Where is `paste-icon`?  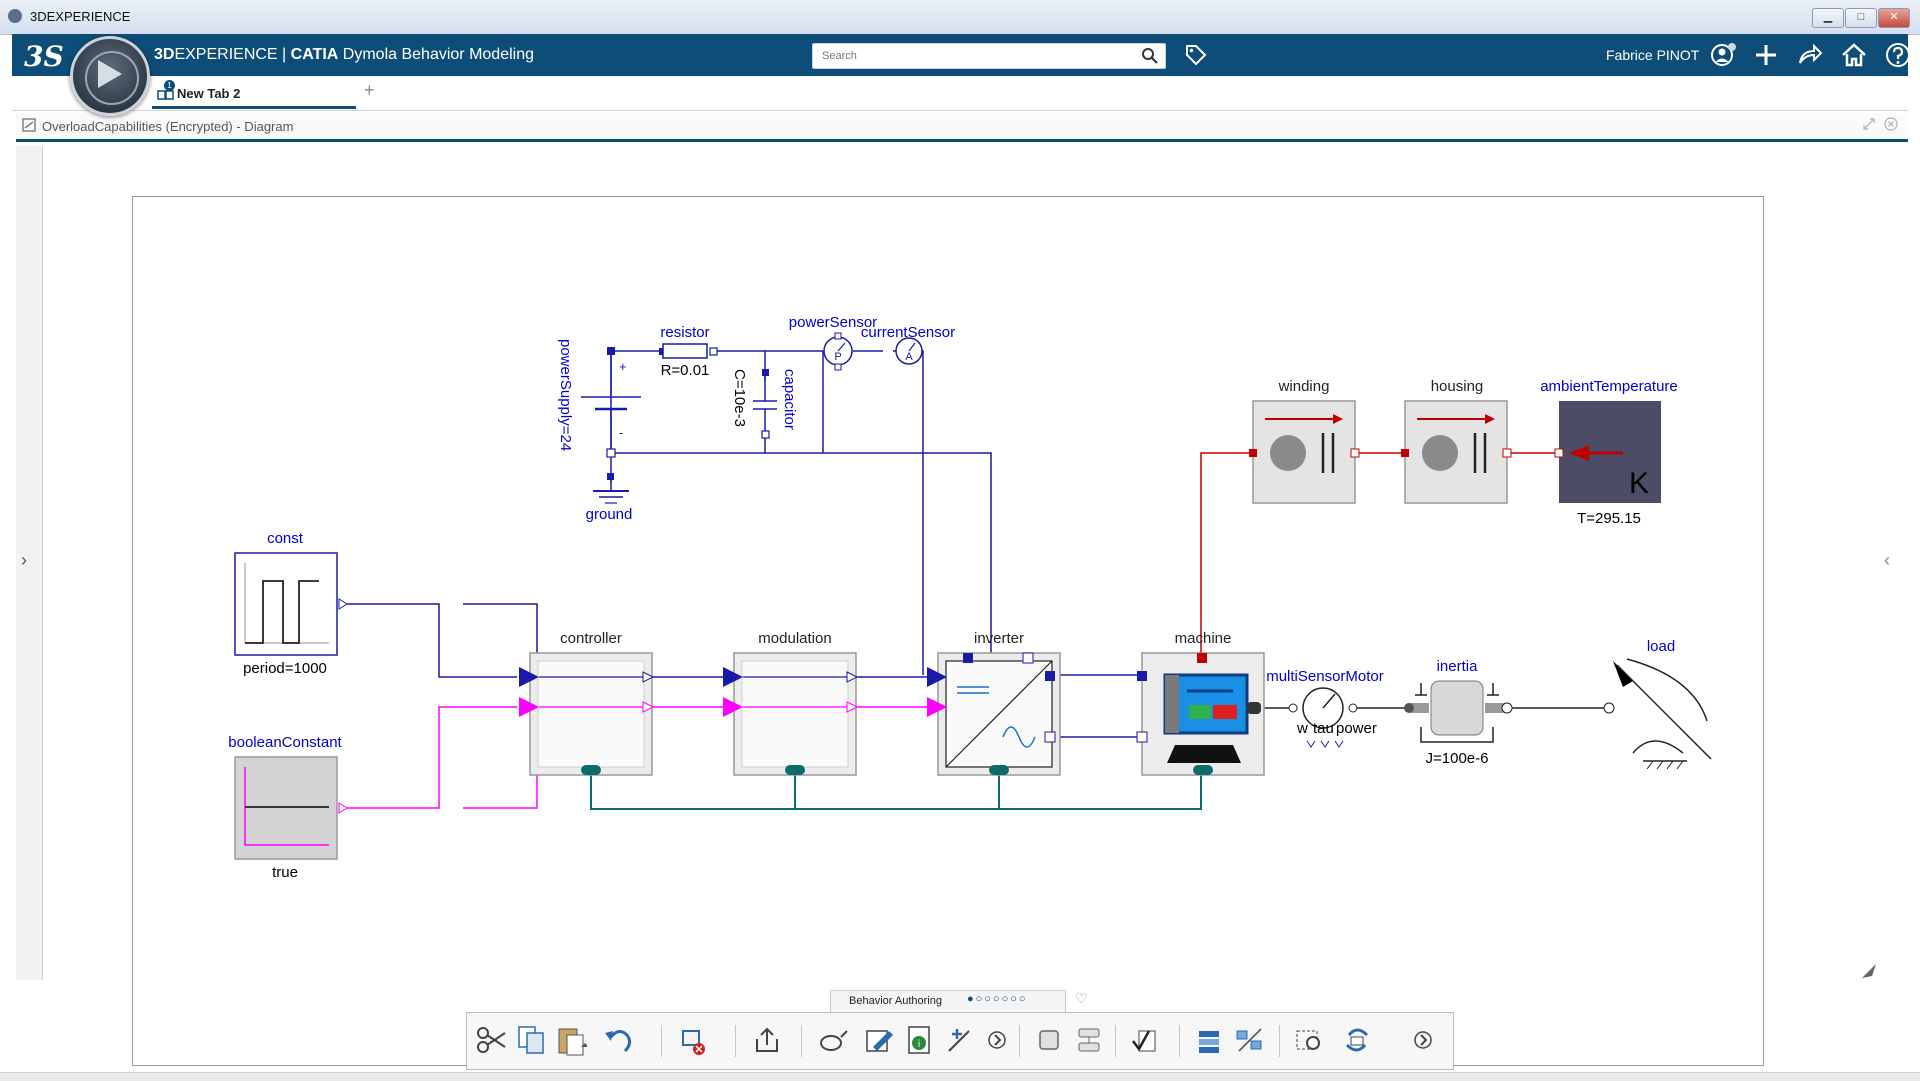 paste-icon is located at coordinates (571, 1040).